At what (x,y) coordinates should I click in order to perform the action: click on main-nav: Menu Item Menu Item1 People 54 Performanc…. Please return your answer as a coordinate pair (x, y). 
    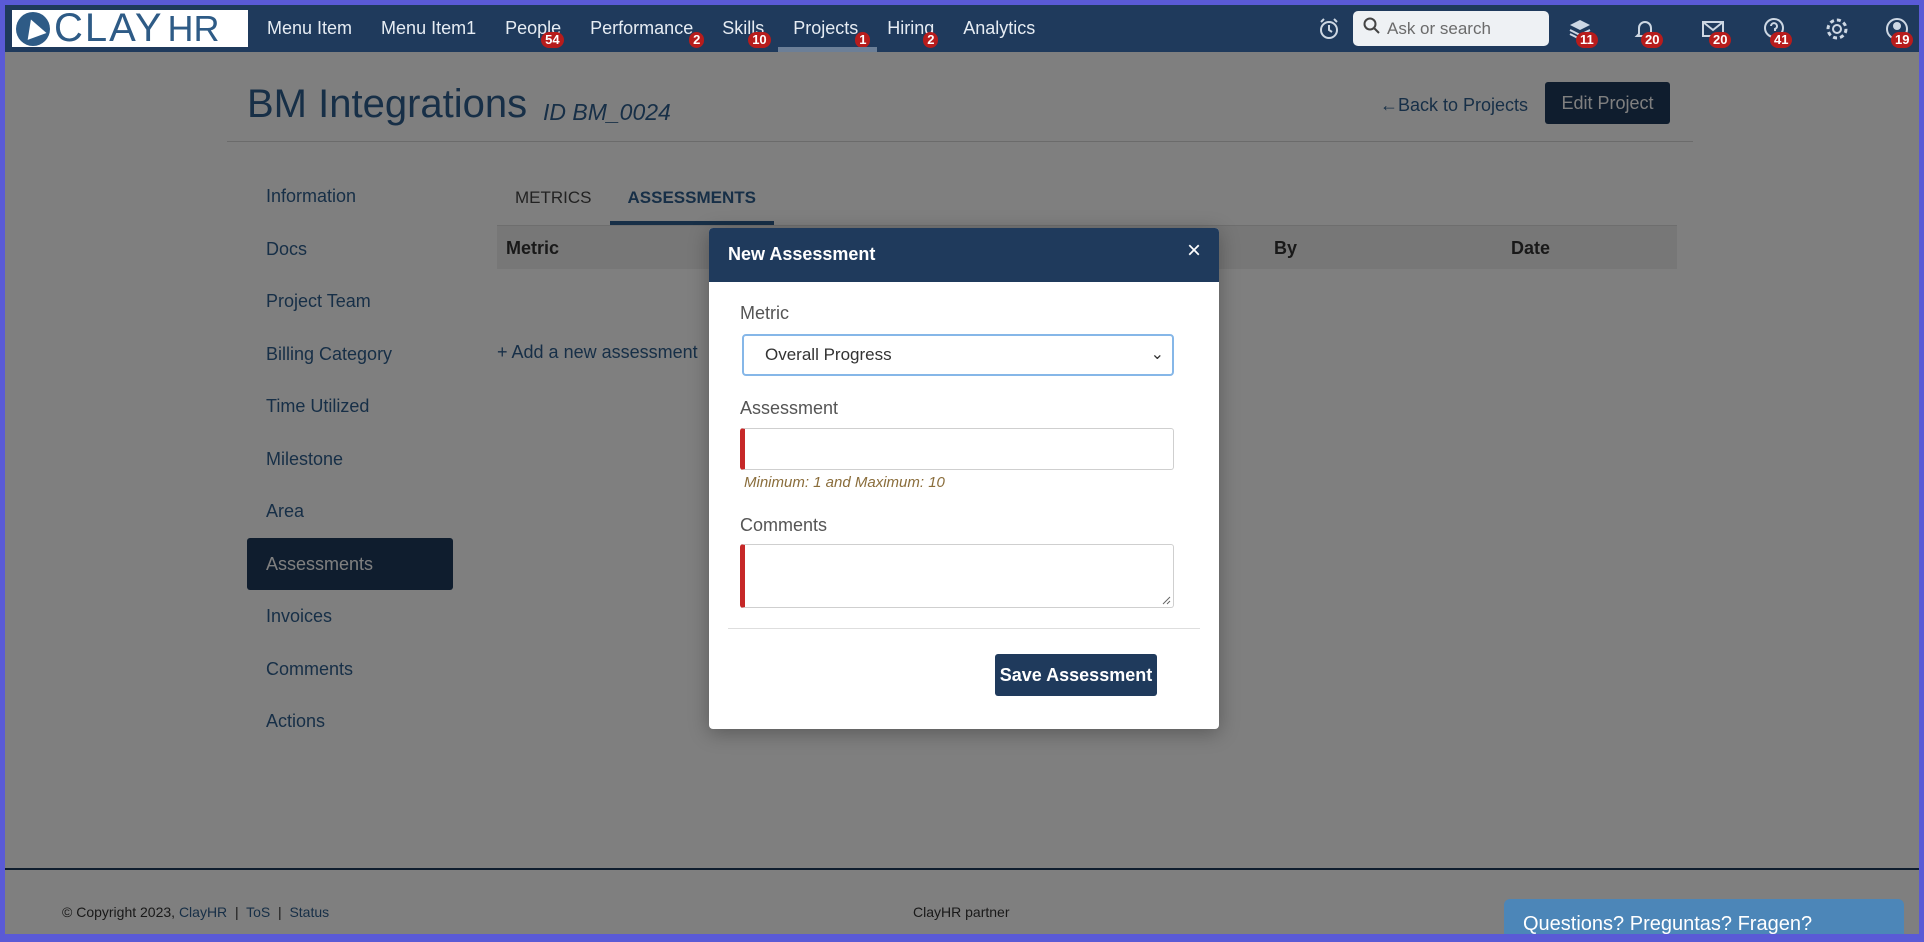
    Looking at the image, I should click on (665, 28).